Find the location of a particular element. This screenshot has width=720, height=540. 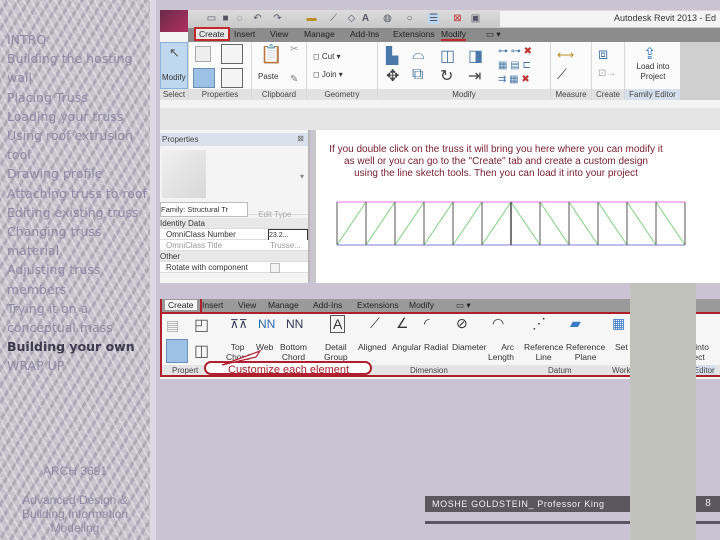

diameter-button: Diameter is located at coordinates (469, 347).